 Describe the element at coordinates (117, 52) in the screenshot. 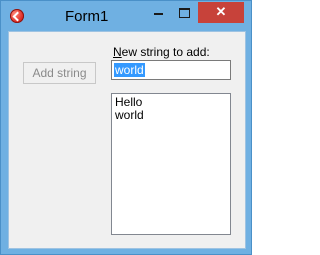

I see `label-accelerator: N` at that location.